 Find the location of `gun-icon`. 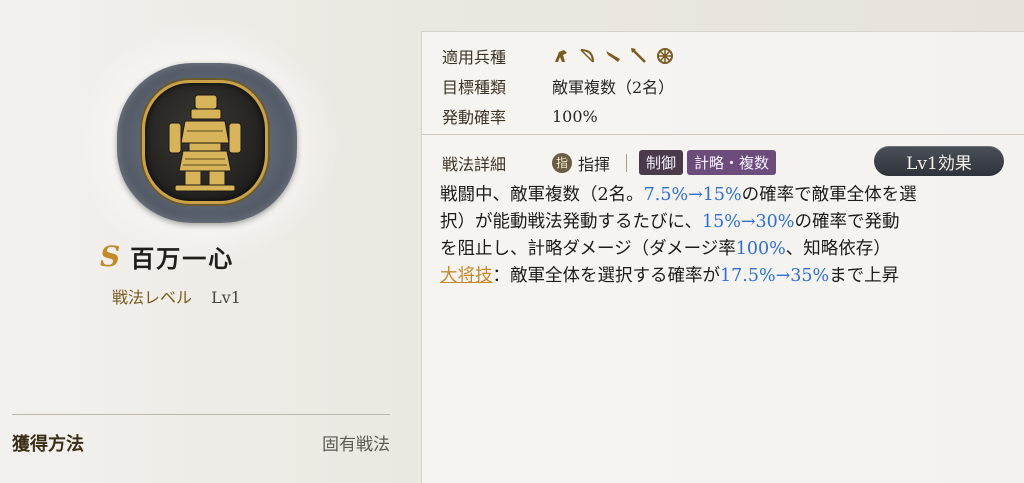

gun-icon is located at coordinates (613, 56).